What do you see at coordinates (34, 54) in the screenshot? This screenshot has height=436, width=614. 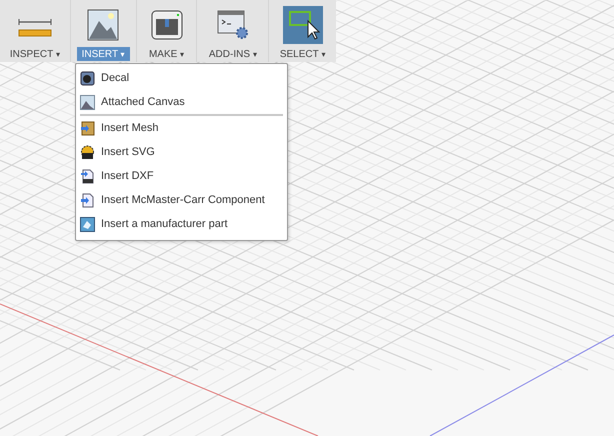 I see `toolbar-tab: INSPECT ▾` at bounding box center [34, 54].